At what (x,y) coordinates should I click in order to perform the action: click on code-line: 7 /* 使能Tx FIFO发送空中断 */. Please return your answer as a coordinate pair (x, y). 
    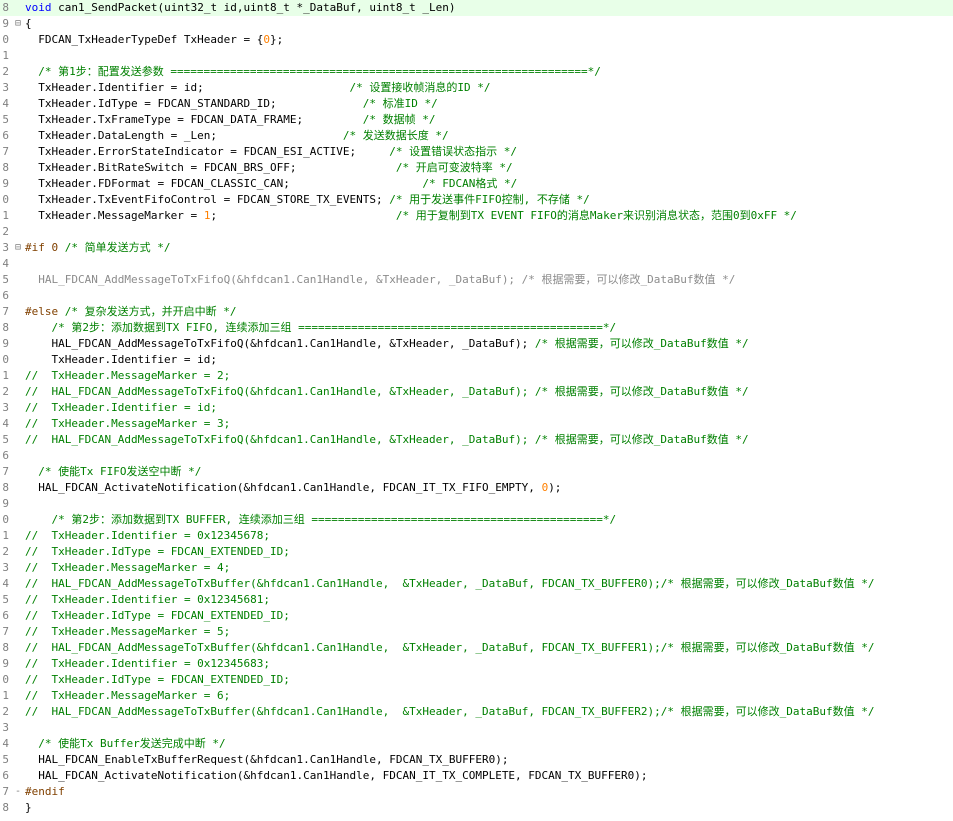
    Looking at the image, I should click on (476, 472).